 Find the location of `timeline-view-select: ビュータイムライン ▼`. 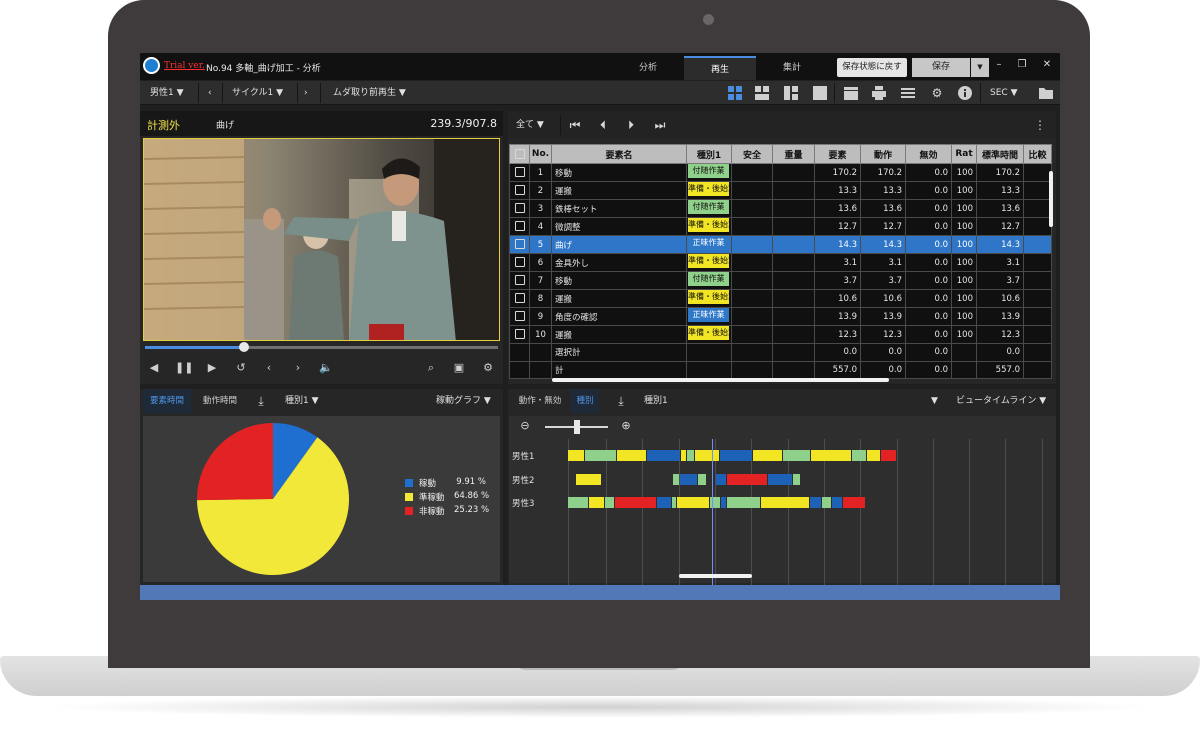

timeline-view-select: ビュータイムライン ▼ is located at coordinates (1001, 401).